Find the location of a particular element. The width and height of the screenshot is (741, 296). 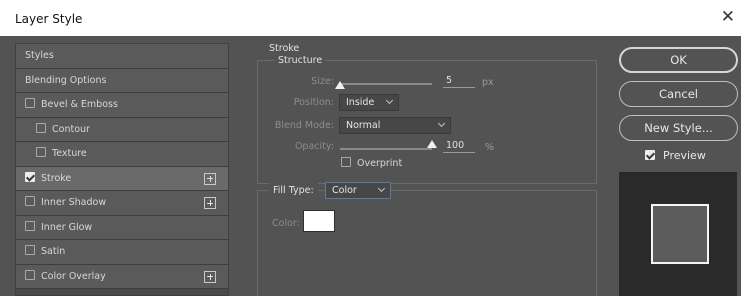

style-item-inner-shadow: Inner Shadow is located at coordinates (122, 203).